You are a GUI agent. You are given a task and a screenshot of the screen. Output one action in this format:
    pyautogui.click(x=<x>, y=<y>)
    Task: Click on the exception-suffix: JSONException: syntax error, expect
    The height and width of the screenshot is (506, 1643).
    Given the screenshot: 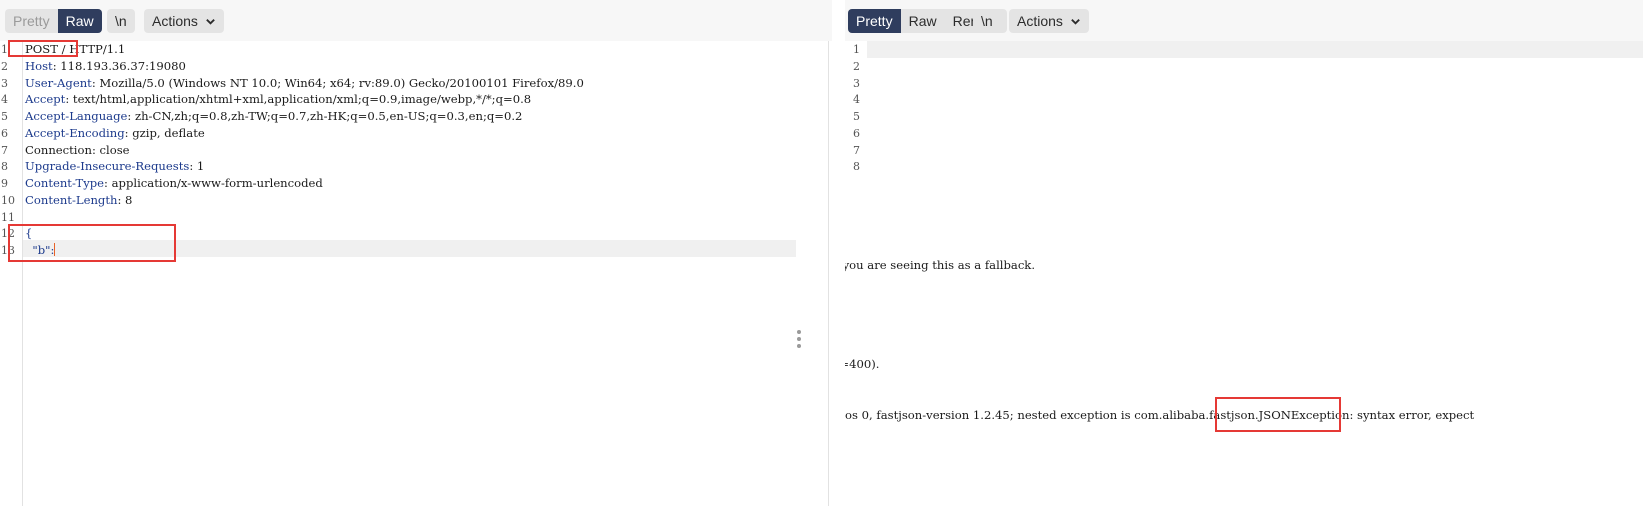 What is the action you would take?
    pyautogui.click(x=1366, y=415)
    